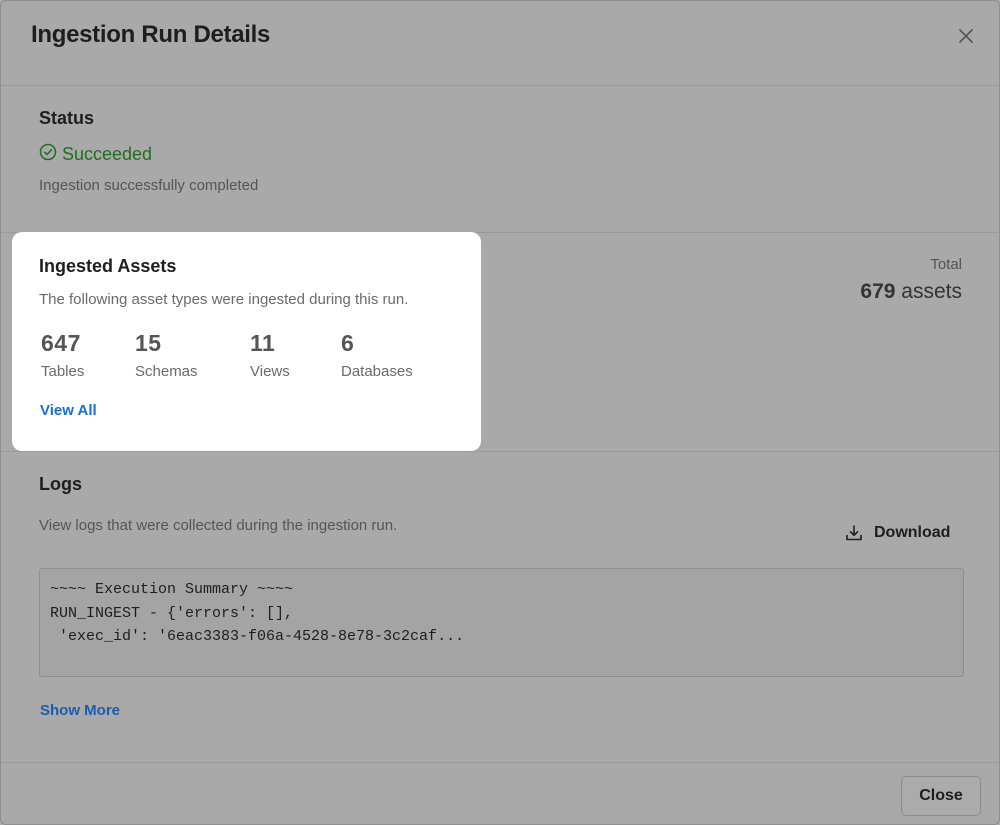 The height and width of the screenshot is (825, 1000). I want to click on status-badge: Succeeded, so click(95, 154).